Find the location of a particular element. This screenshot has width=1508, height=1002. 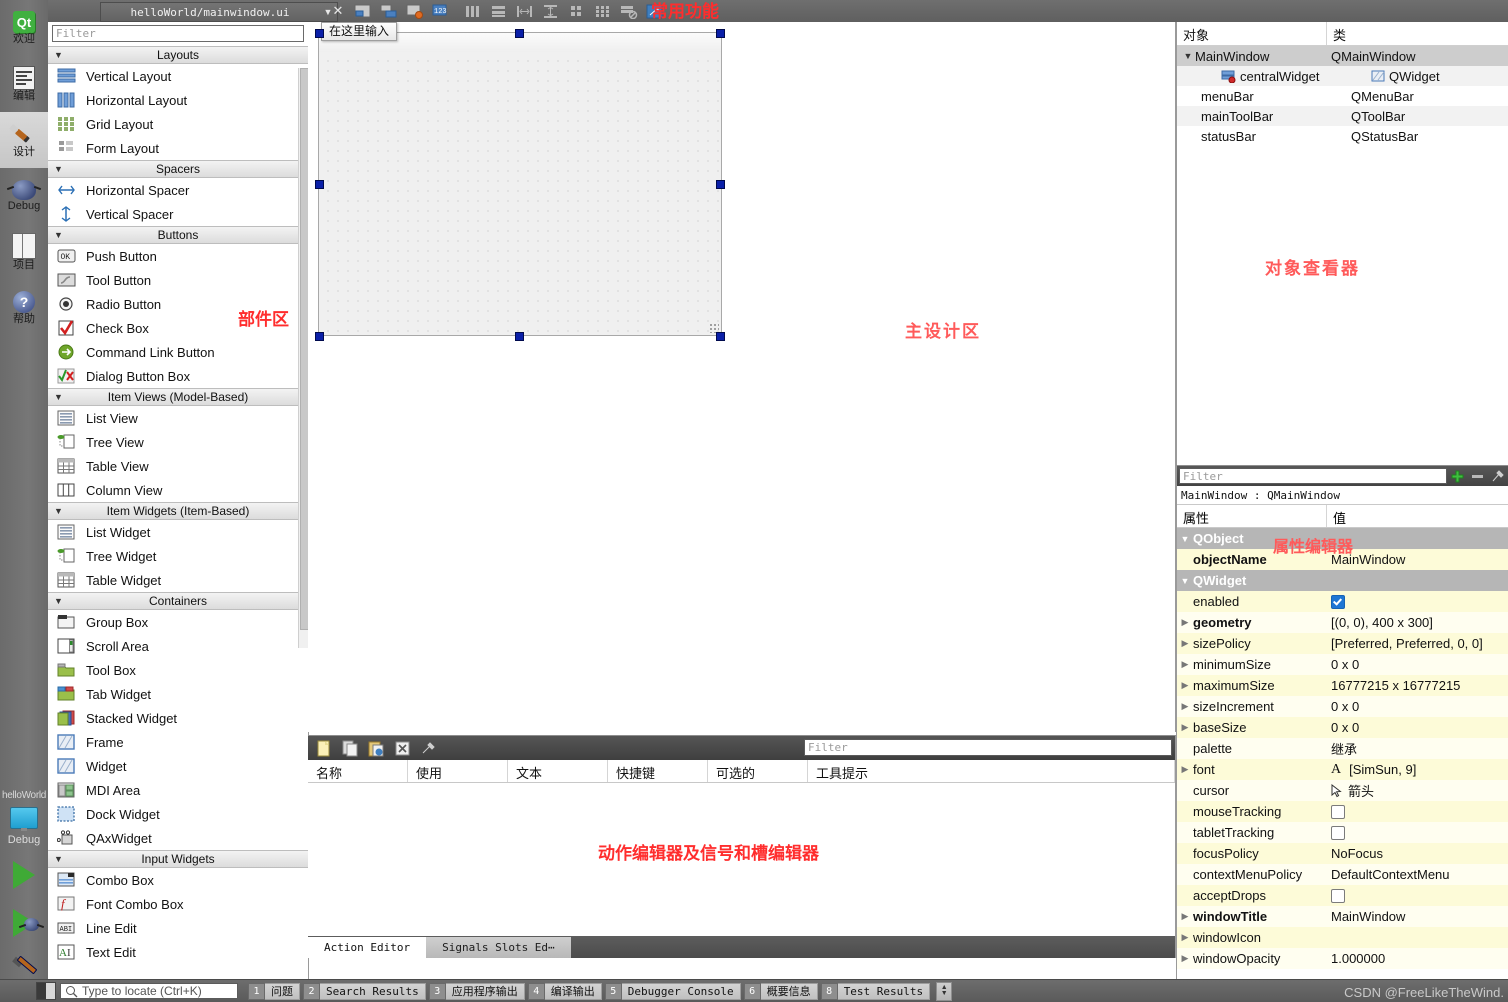

selection-handle-n is located at coordinates (519, 33).